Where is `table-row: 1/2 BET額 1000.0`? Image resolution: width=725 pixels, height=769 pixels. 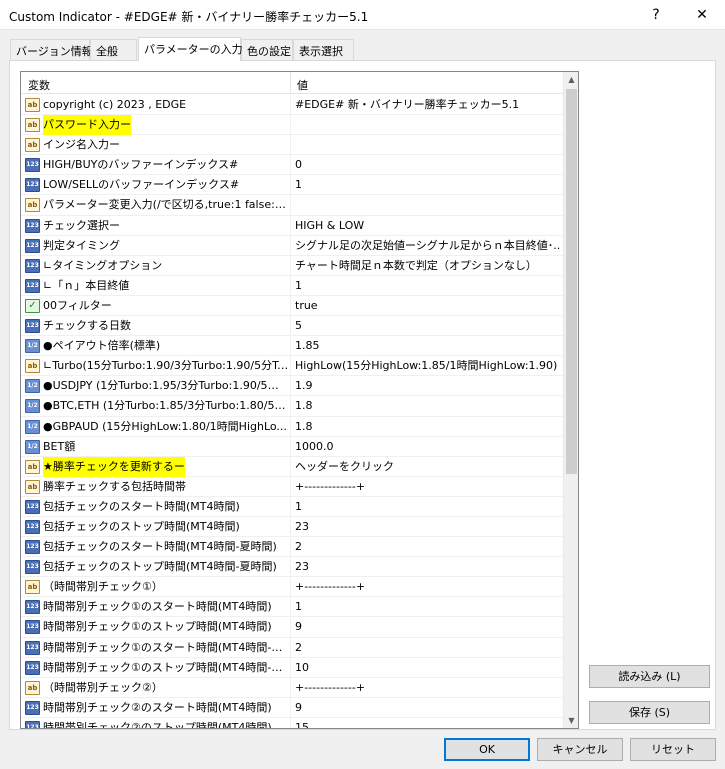 table-row: 1/2 BET額 1000.0 is located at coordinates (292, 446).